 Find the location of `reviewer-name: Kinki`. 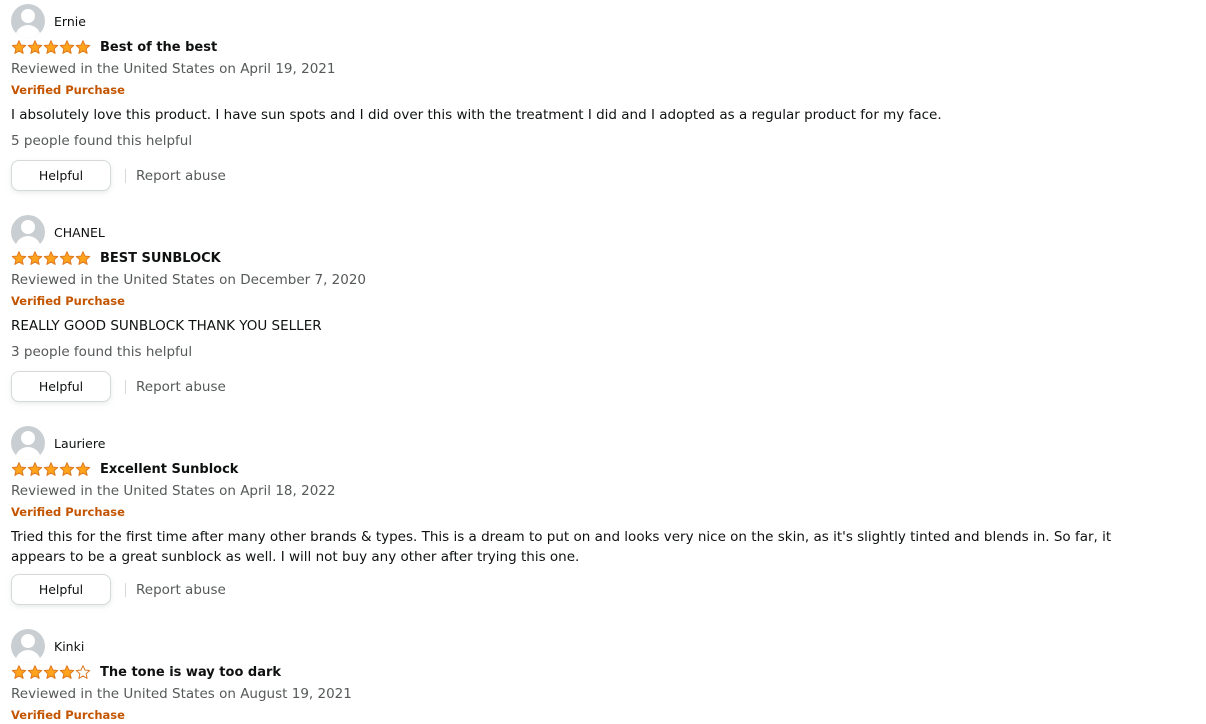

reviewer-name: Kinki is located at coordinates (69, 646).